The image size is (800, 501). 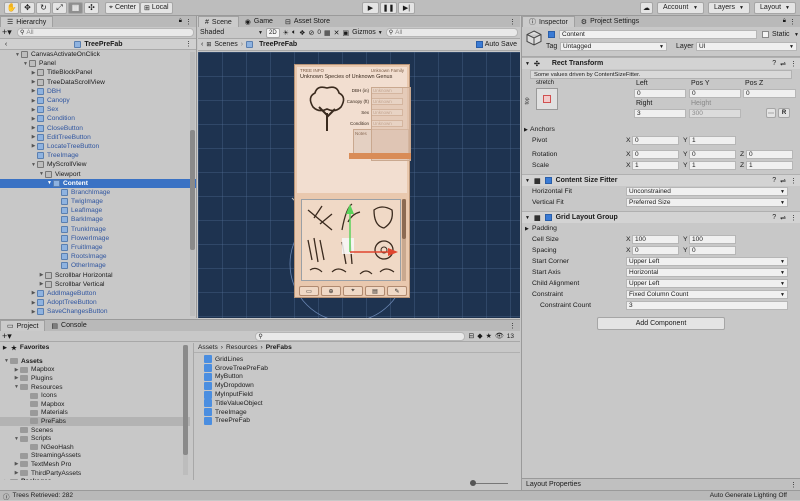 What do you see at coordinates (95, 361) in the screenshot?
I see `project-folder-item: ▼Assets` at bounding box center [95, 361].